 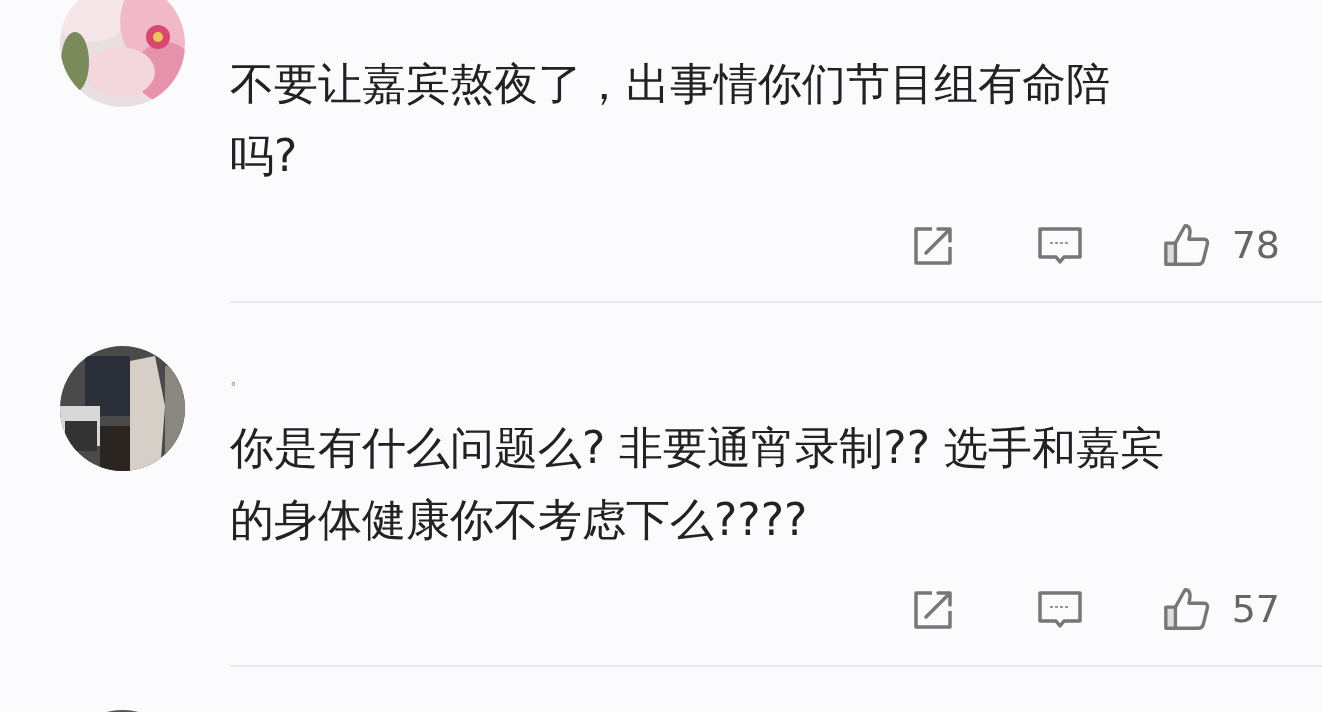 I want to click on like-button: 78, so click(x=1220, y=245).